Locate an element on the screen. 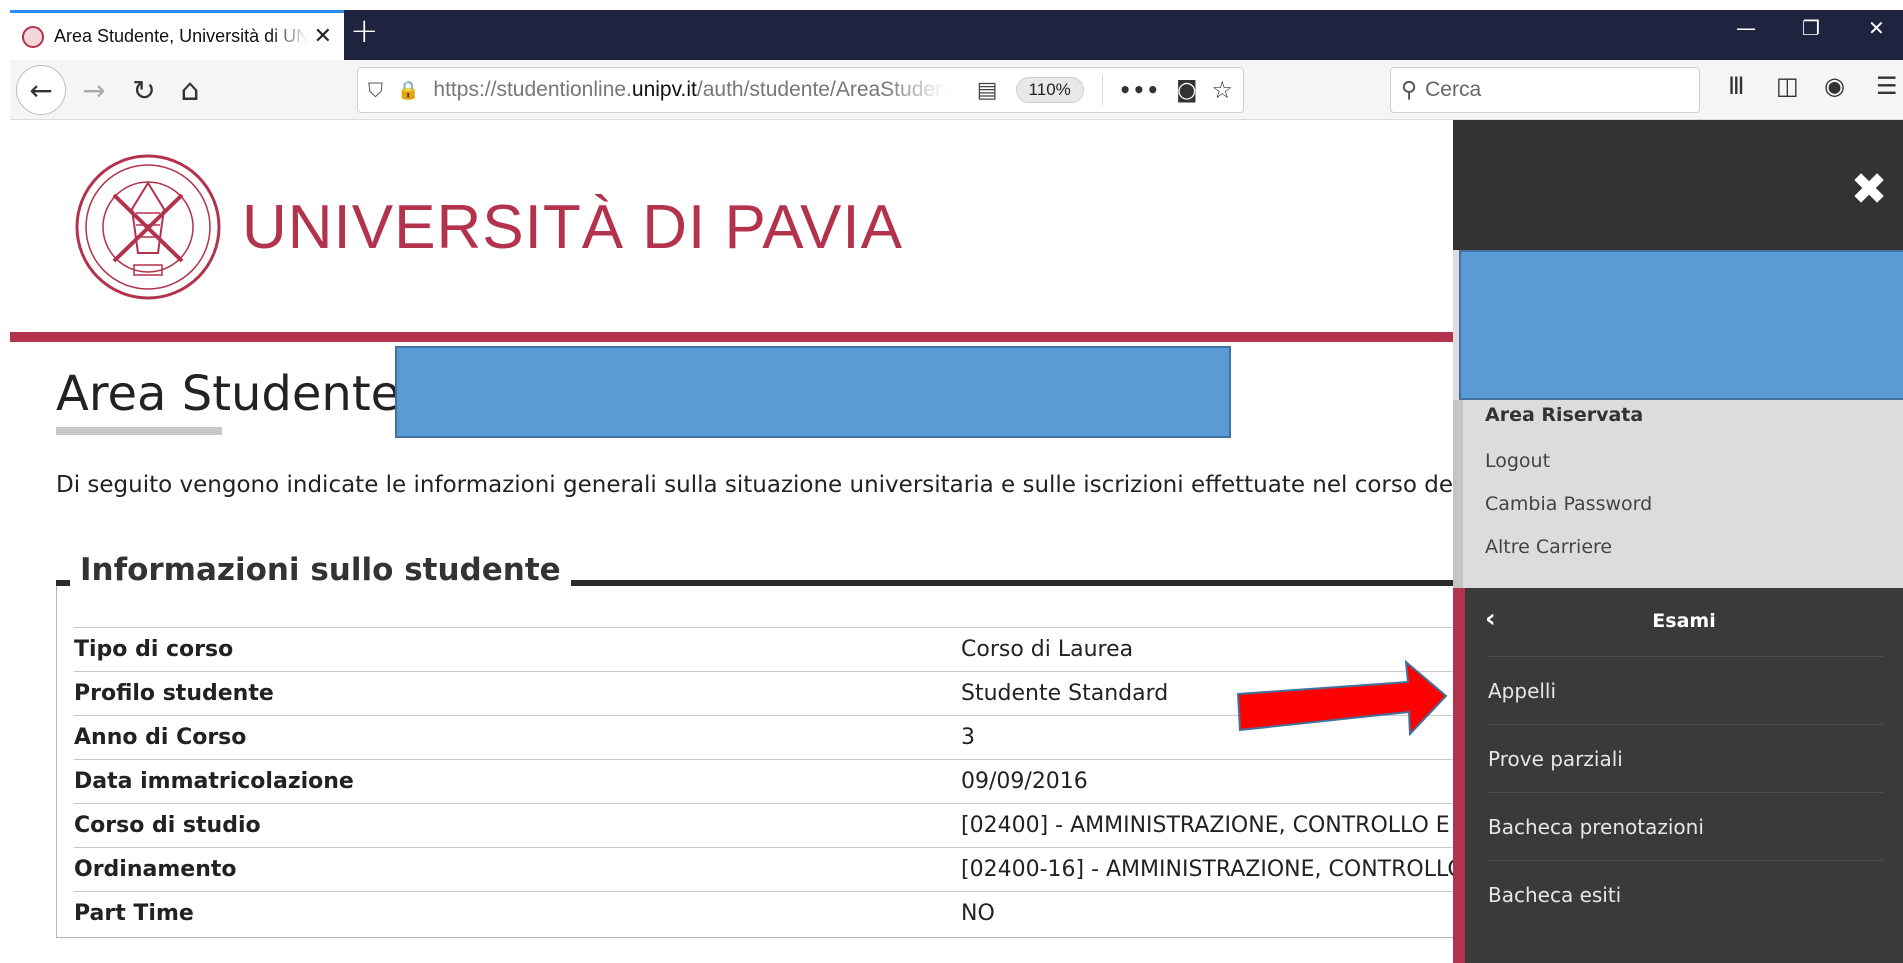 This screenshot has width=1903, height=963. menu-item-bacheca-esiti: Bacheca esiti is located at coordinates (1685, 894).